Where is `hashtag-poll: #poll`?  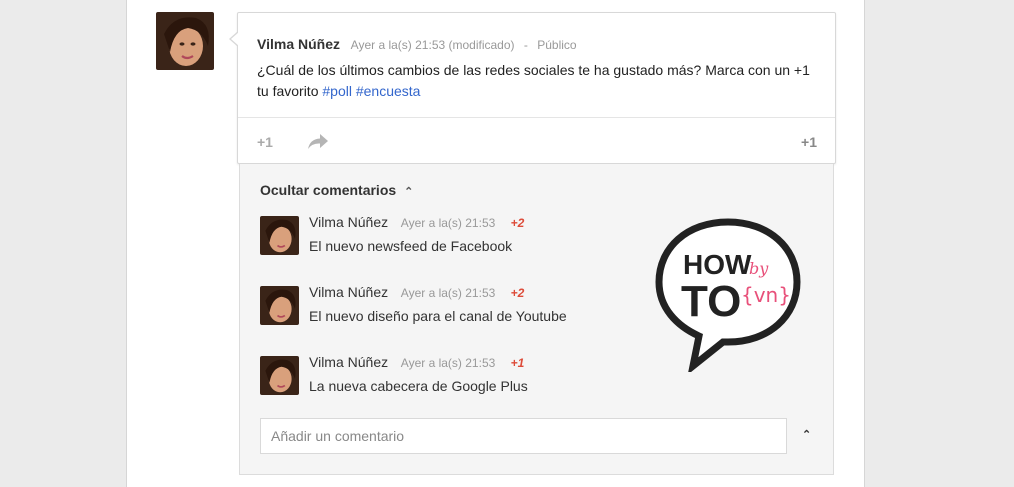
hashtag-poll: #poll is located at coordinates (337, 91).